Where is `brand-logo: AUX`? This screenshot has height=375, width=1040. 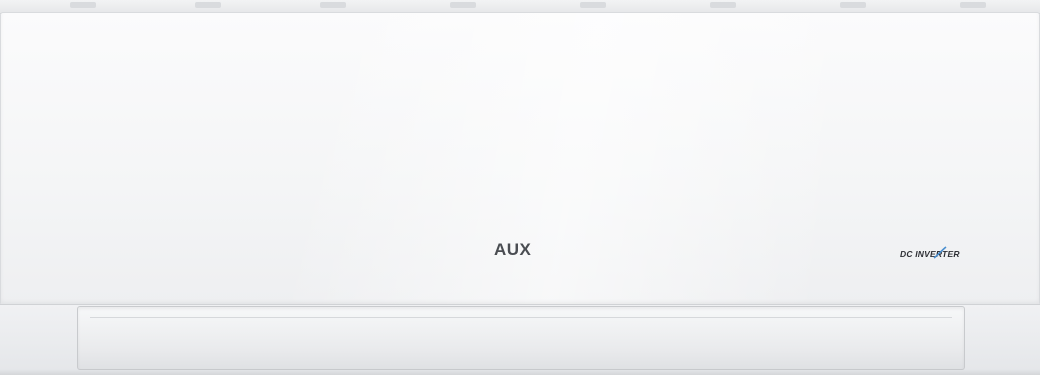
brand-logo: AUX is located at coordinates (513, 249).